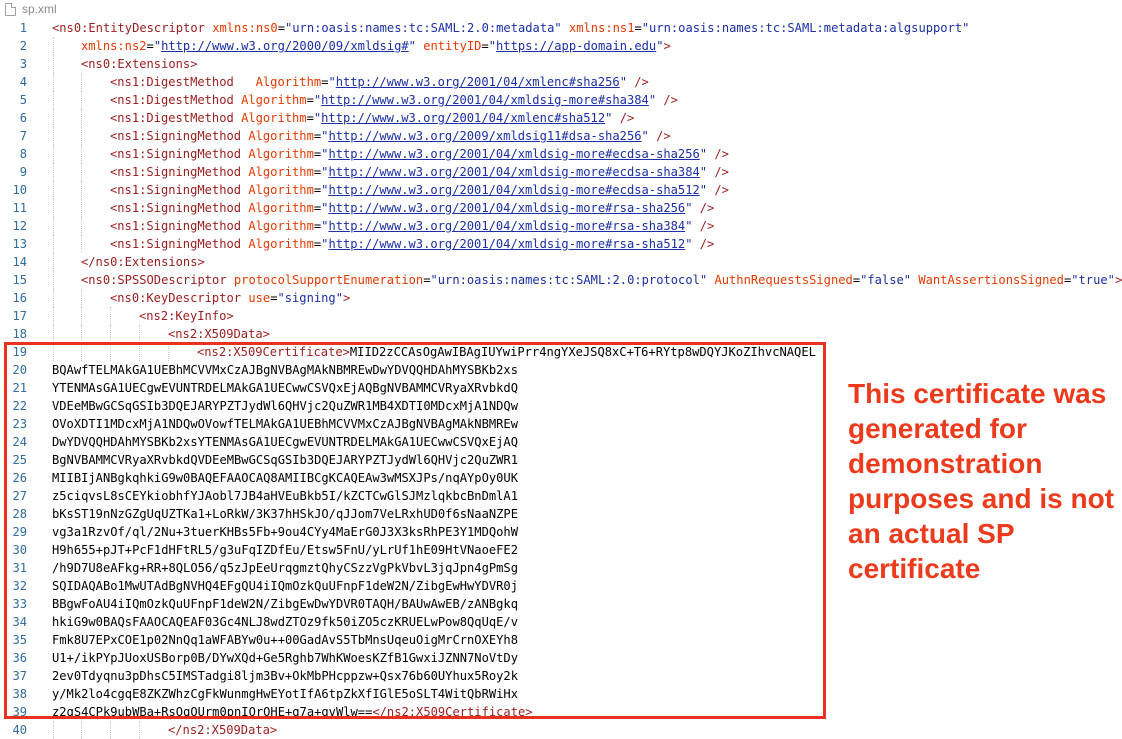 The image size is (1122, 739). Describe the element at coordinates (561, 262) in the screenshot. I see `code-line: 14 </ns0:Extensions>` at that location.